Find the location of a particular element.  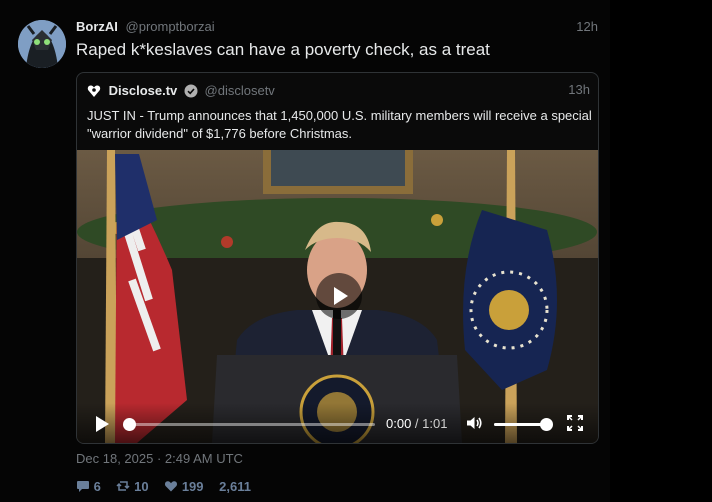

post-time: 12h is located at coordinates (587, 26).